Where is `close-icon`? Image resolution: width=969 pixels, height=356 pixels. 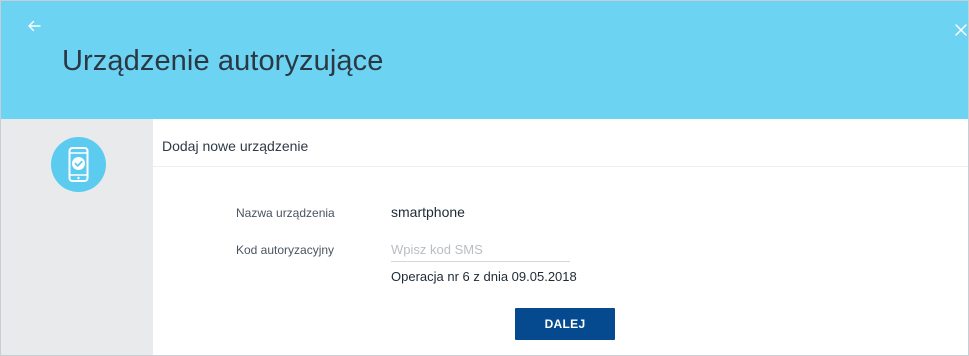
close-icon is located at coordinates (961, 30).